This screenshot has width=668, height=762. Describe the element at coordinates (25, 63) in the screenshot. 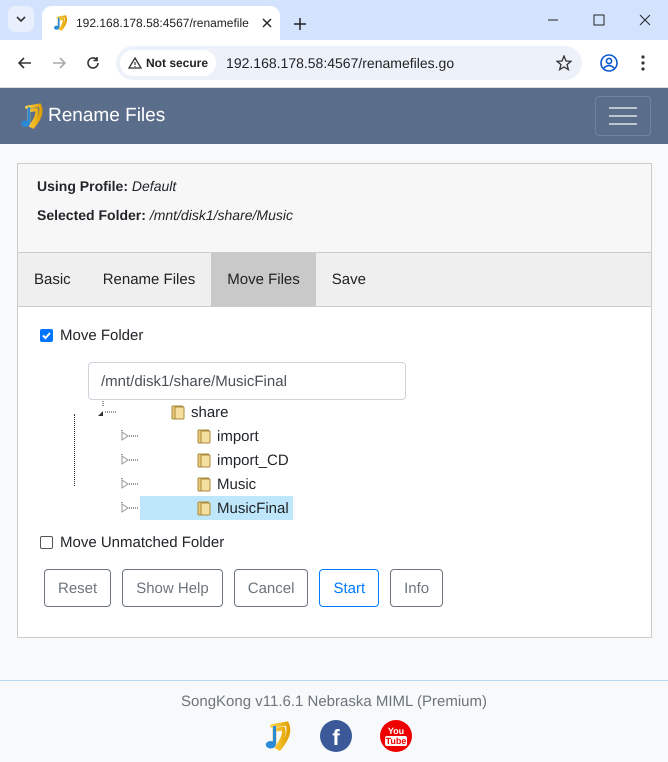

I see `back-arrow-icon` at that location.